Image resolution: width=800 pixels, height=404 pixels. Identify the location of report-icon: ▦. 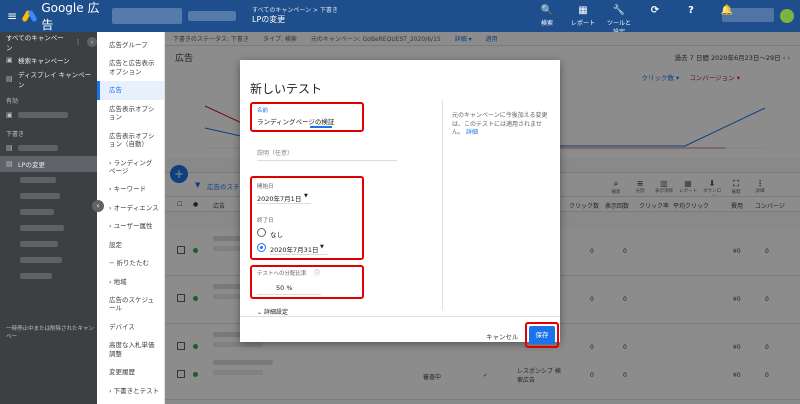
(583, 10).